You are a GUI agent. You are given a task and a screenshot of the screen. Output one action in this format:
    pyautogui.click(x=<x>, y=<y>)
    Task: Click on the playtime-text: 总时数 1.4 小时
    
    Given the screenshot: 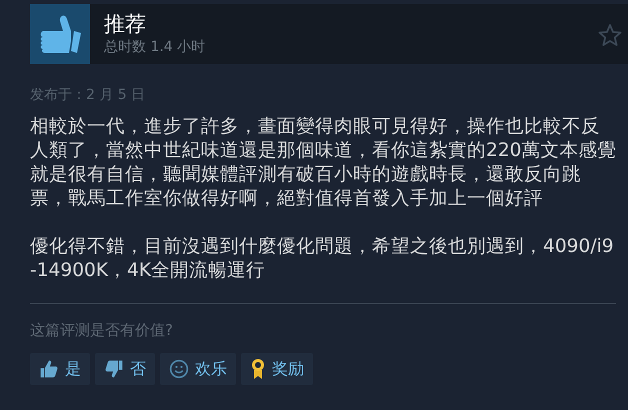 What is the action you would take?
    pyautogui.click(x=155, y=47)
    